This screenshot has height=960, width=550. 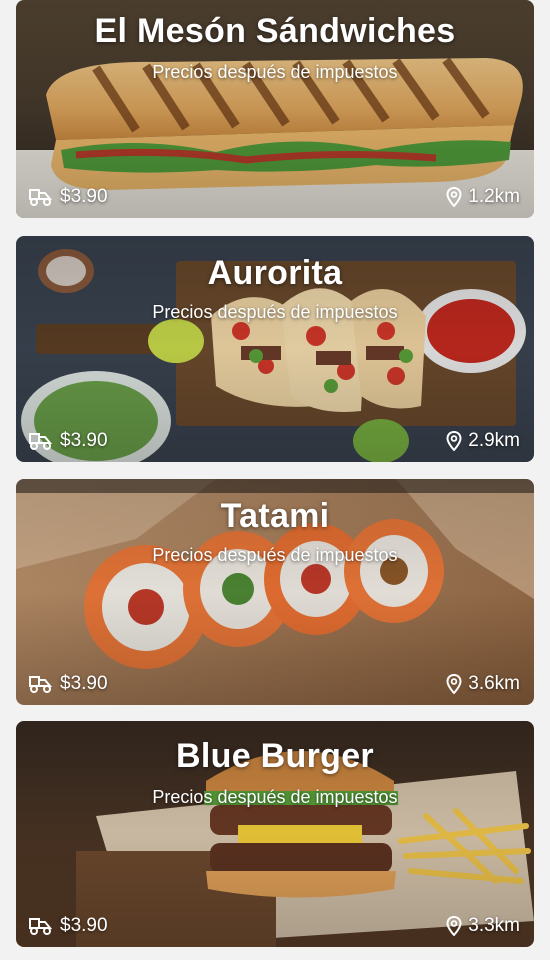 I want to click on distance: 1.2km, so click(x=483, y=197).